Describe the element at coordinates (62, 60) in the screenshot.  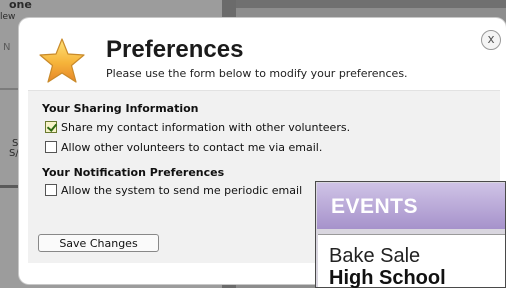
I see `star-icon` at that location.